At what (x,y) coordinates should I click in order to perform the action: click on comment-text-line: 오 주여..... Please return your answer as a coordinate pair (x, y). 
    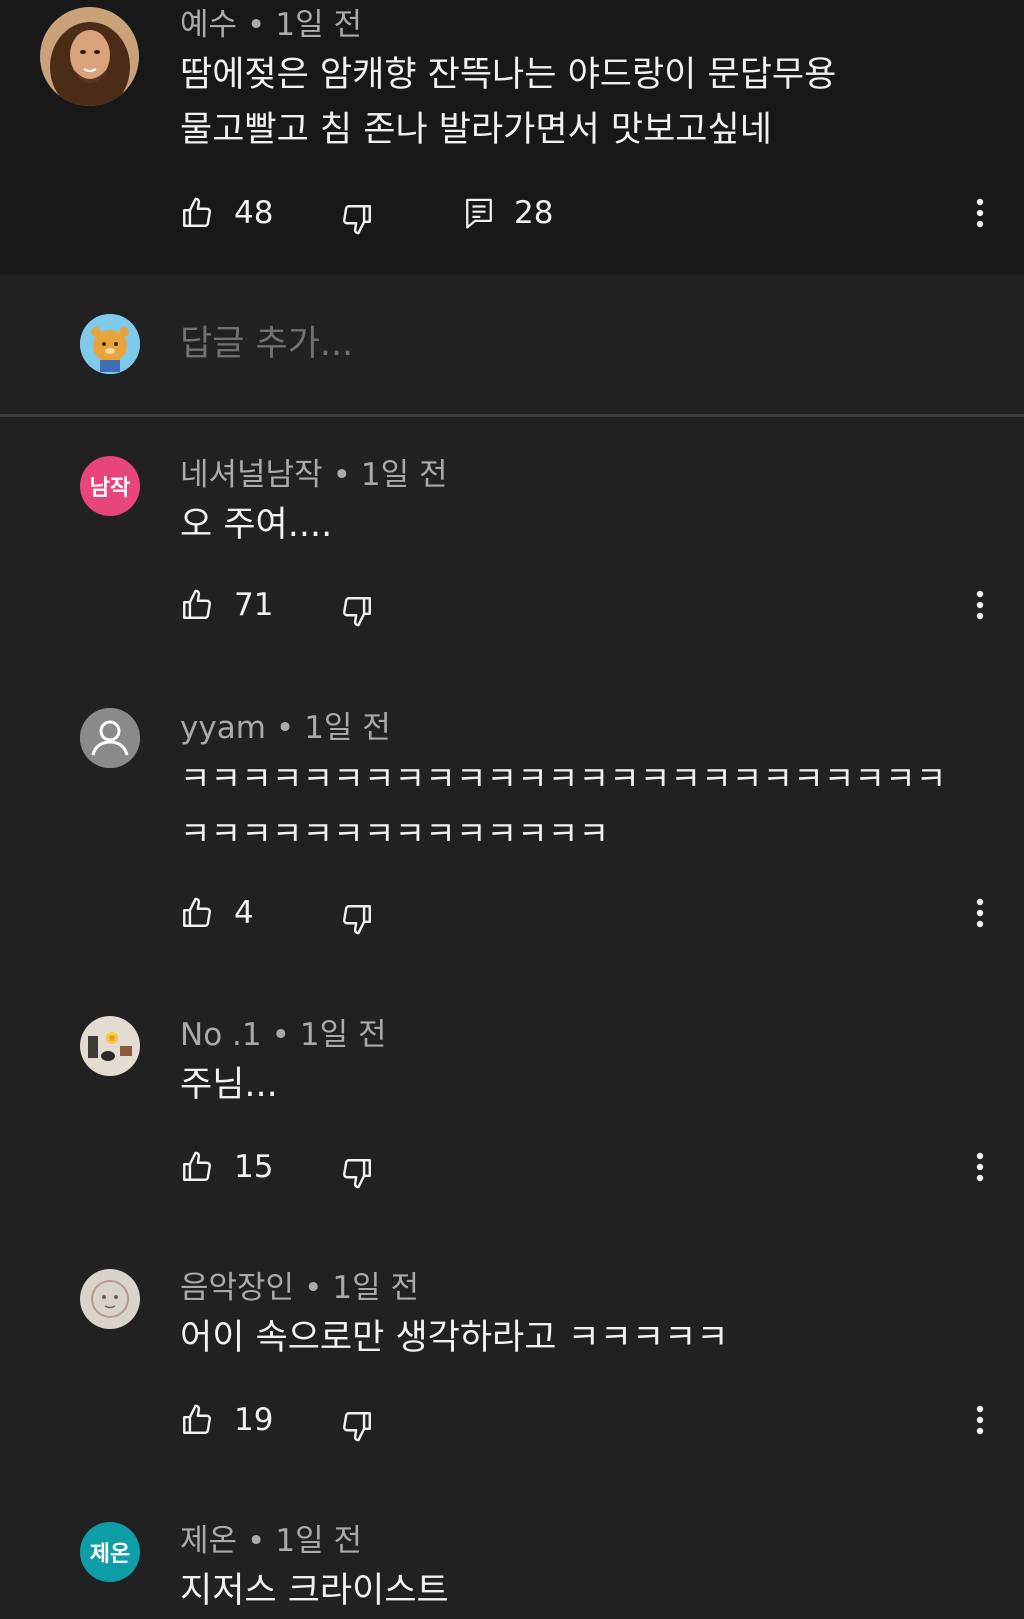
    Looking at the image, I should click on (256, 525).